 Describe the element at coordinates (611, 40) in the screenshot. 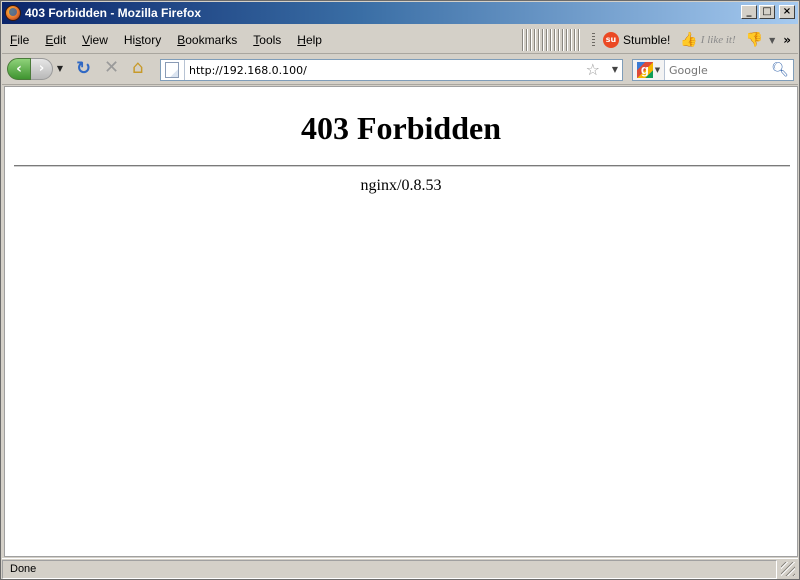

I see `stumbleupon-icon: su` at that location.